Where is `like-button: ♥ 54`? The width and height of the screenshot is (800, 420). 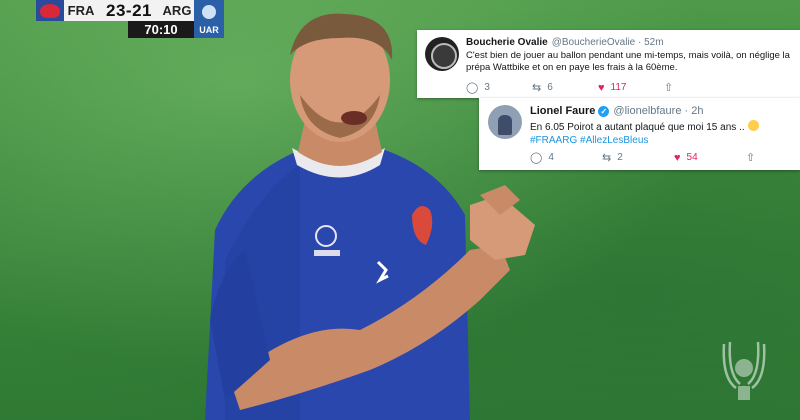 like-button: ♥ 54 is located at coordinates (710, 158).